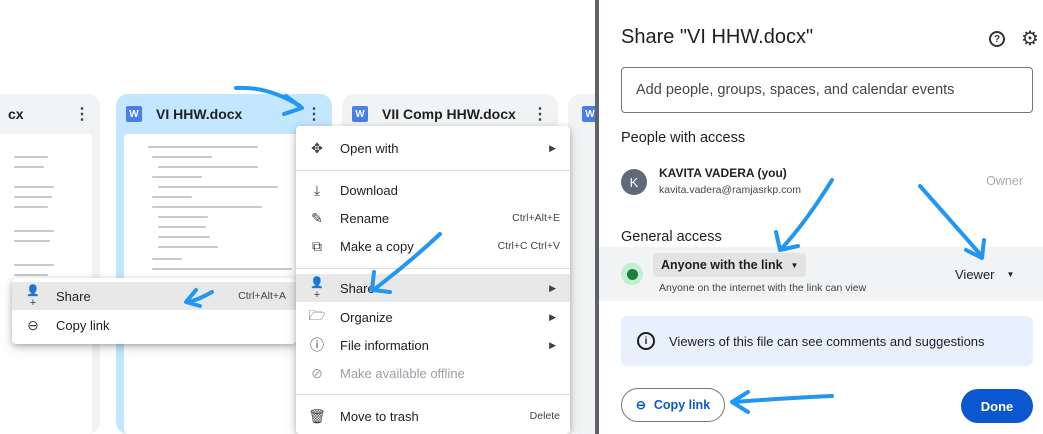  What do you see at coordinates (682, 405) in the screenshot?
I see `copy-link-label: Copy link` at bounding box center [682, 405].